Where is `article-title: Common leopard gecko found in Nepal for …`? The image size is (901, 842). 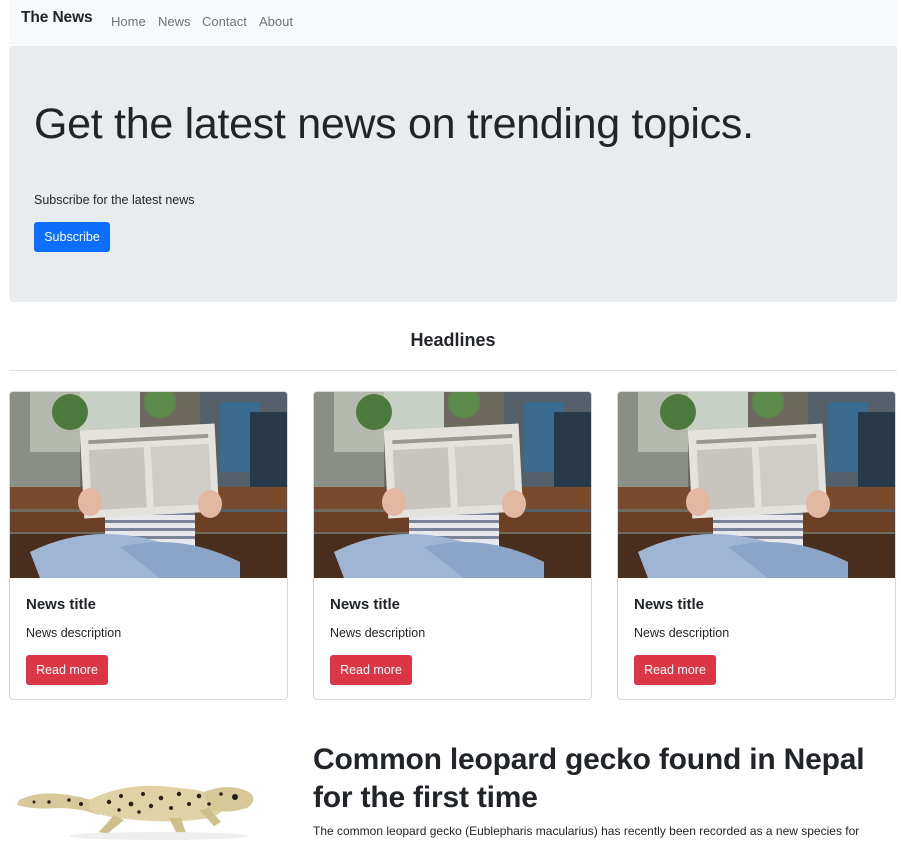 article-title: Common leopard gecko found in Nepal for … is located at coordinates (589, 778).